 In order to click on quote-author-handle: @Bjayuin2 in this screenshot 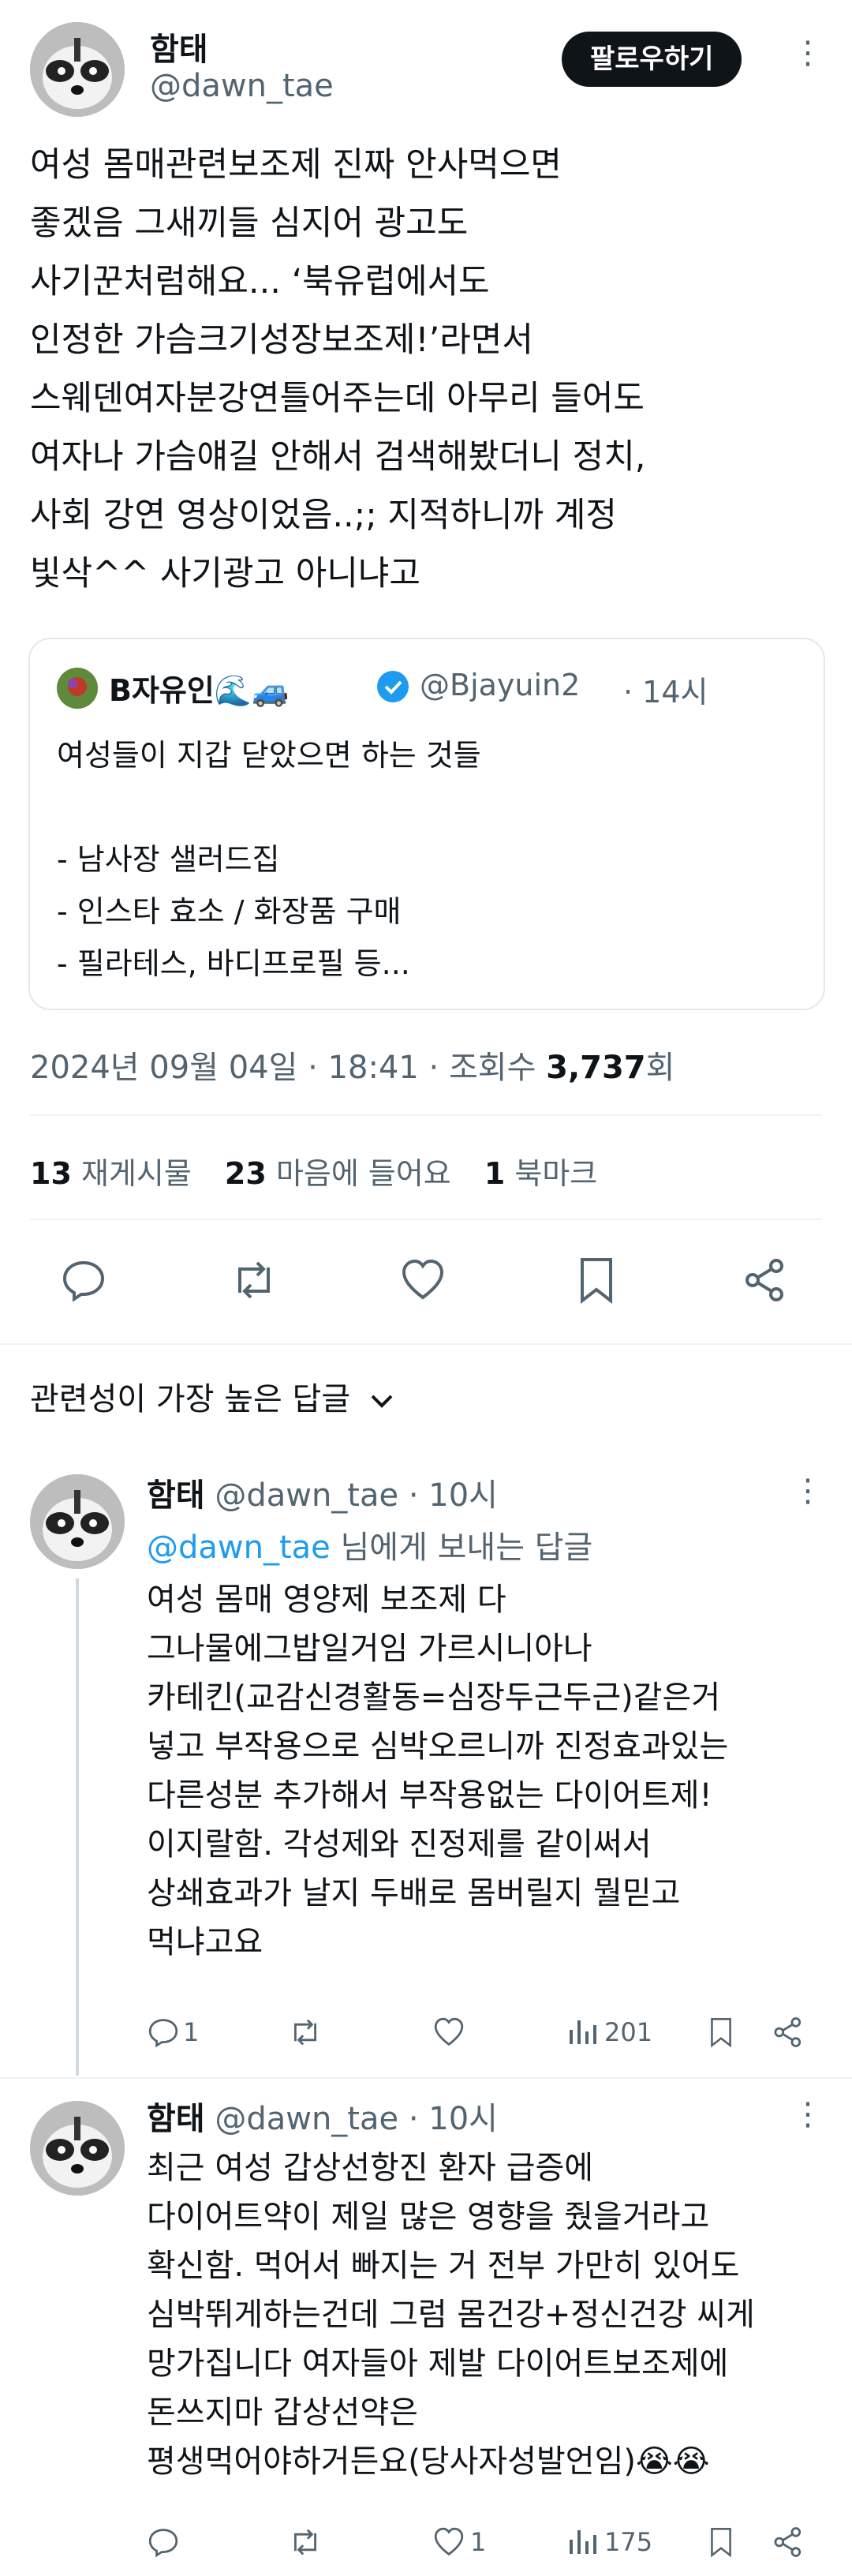, I will do `click(500, 685)`.